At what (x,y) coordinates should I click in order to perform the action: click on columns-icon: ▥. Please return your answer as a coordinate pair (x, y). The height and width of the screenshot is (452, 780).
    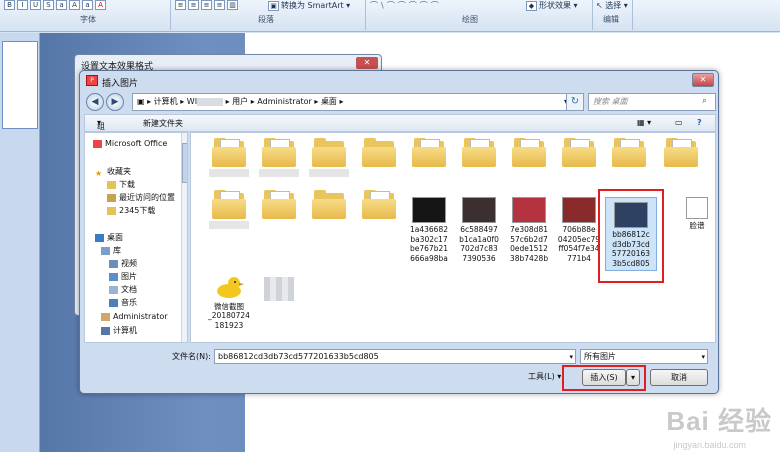
    Looking at the image, I should click on (232, 5).